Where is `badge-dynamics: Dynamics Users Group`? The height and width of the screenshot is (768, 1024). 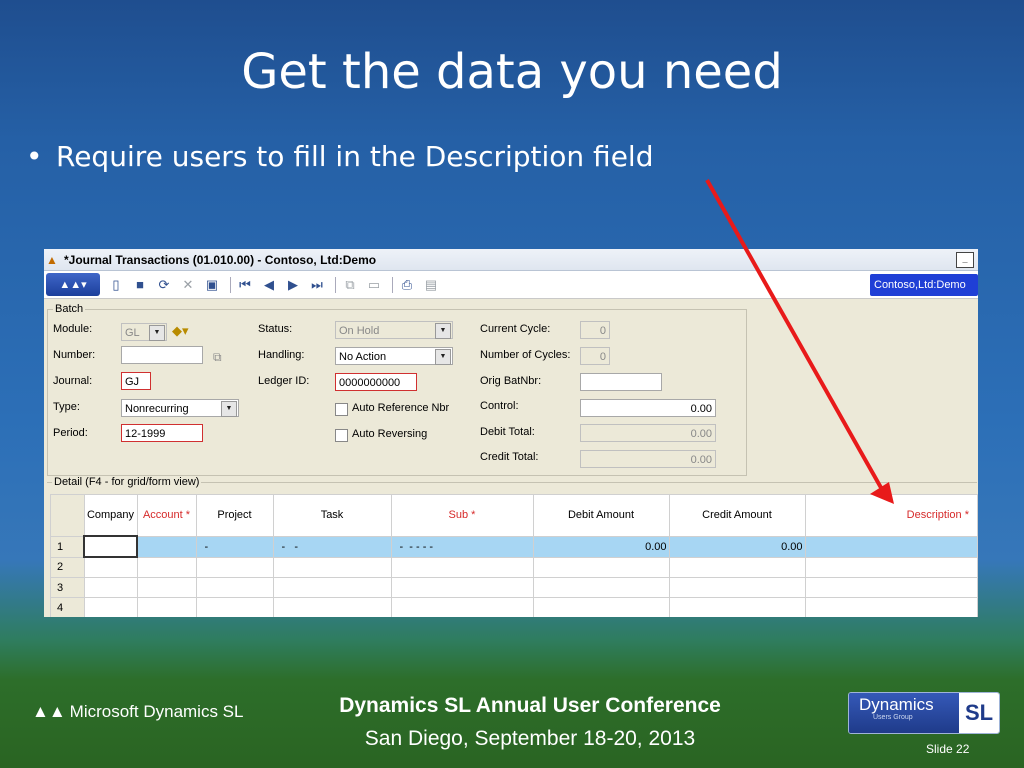 badge-dynamics: Dynamics Users Group is located at coordinates (904, 713).